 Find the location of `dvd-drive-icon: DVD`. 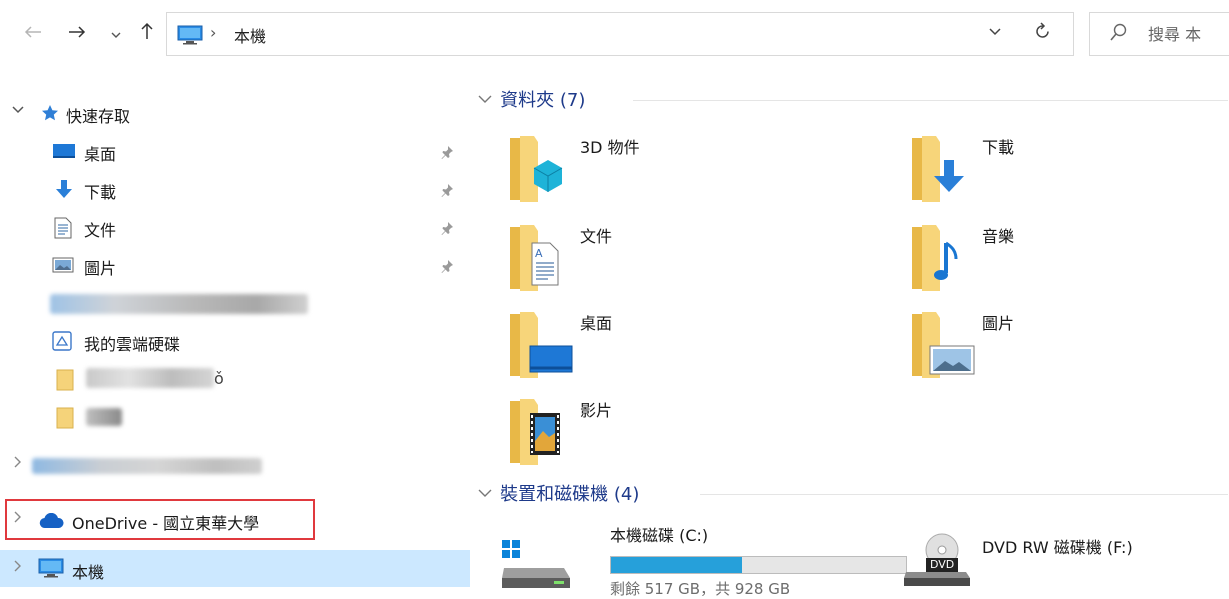

dvd-drive-icon: DVD is located at coordinates (938, 563).